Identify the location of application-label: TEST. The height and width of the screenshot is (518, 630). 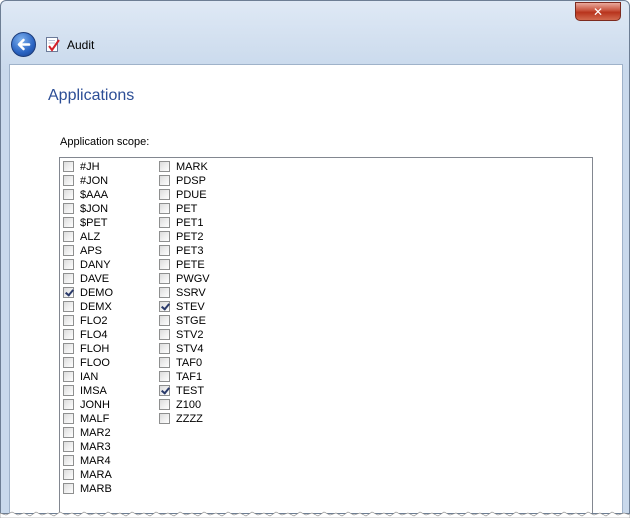
(190, 391).